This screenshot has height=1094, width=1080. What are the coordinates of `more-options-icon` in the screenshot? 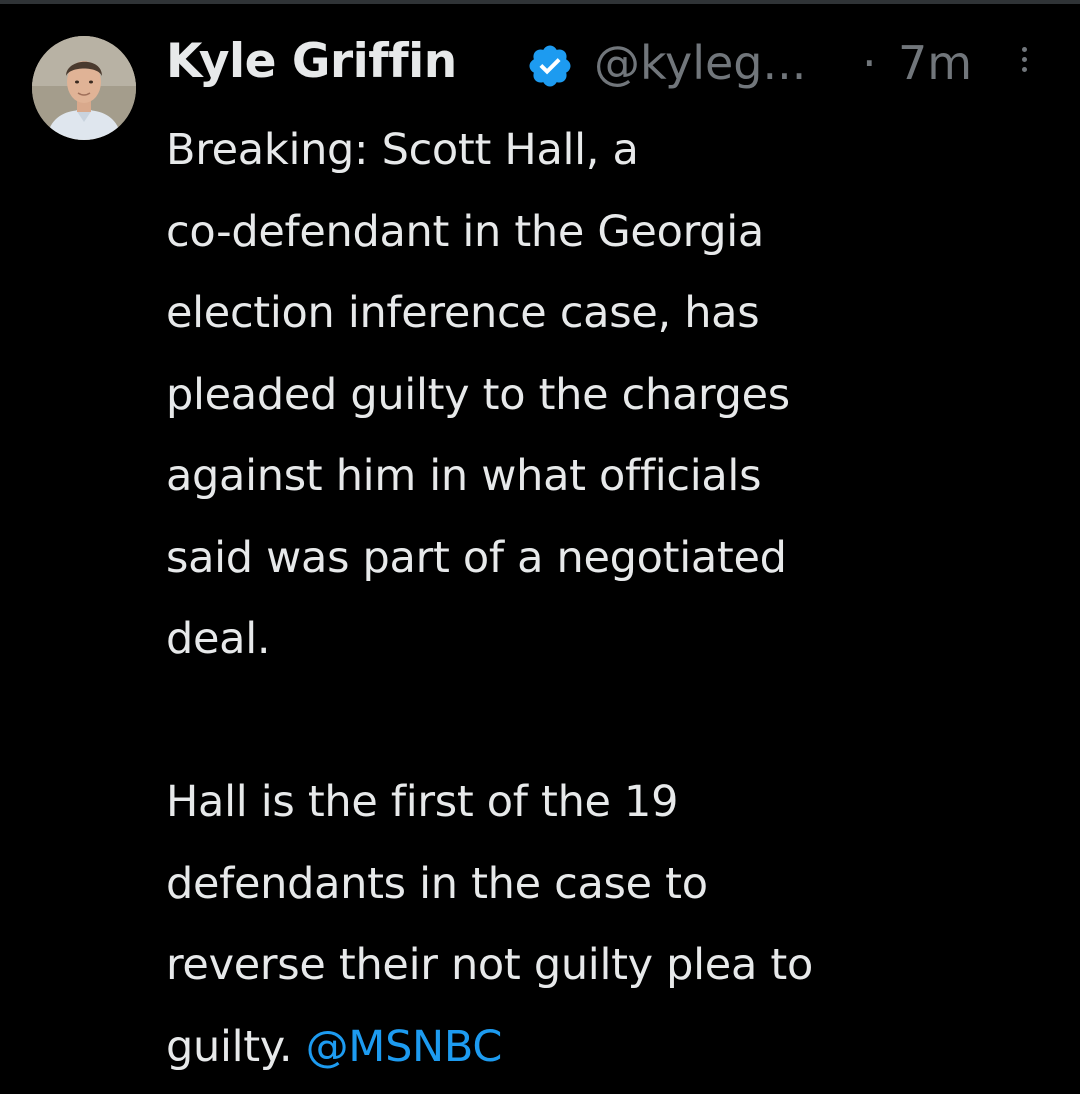 It's located at (1024, 64).